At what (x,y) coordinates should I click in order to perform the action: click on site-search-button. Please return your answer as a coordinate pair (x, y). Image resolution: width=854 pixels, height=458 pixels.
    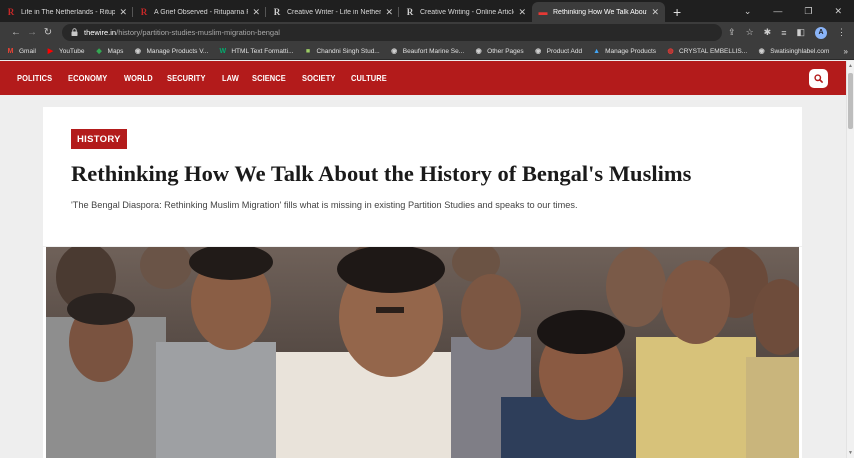
    Looking at the image, I should click on (818, 78).